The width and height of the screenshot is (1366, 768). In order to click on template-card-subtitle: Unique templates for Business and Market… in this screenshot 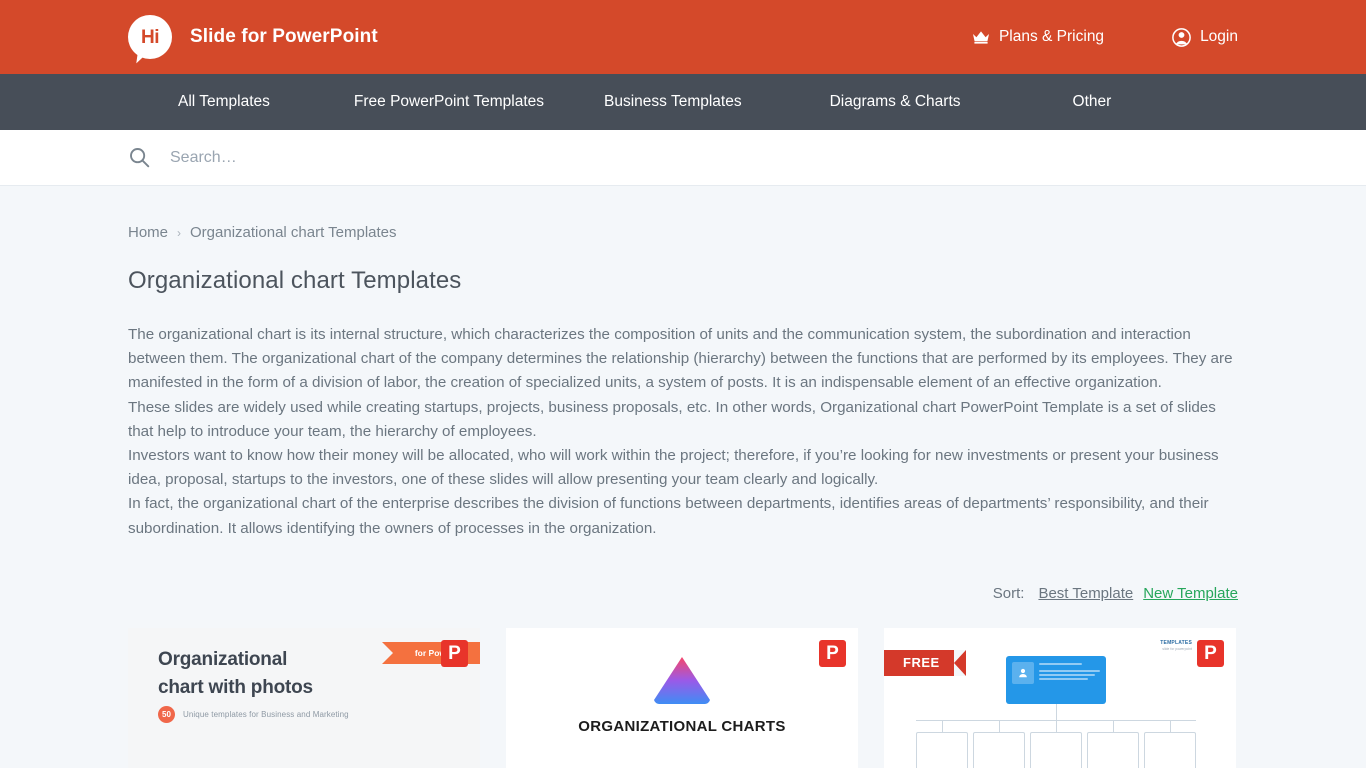, I will do `click(266, 714)`.